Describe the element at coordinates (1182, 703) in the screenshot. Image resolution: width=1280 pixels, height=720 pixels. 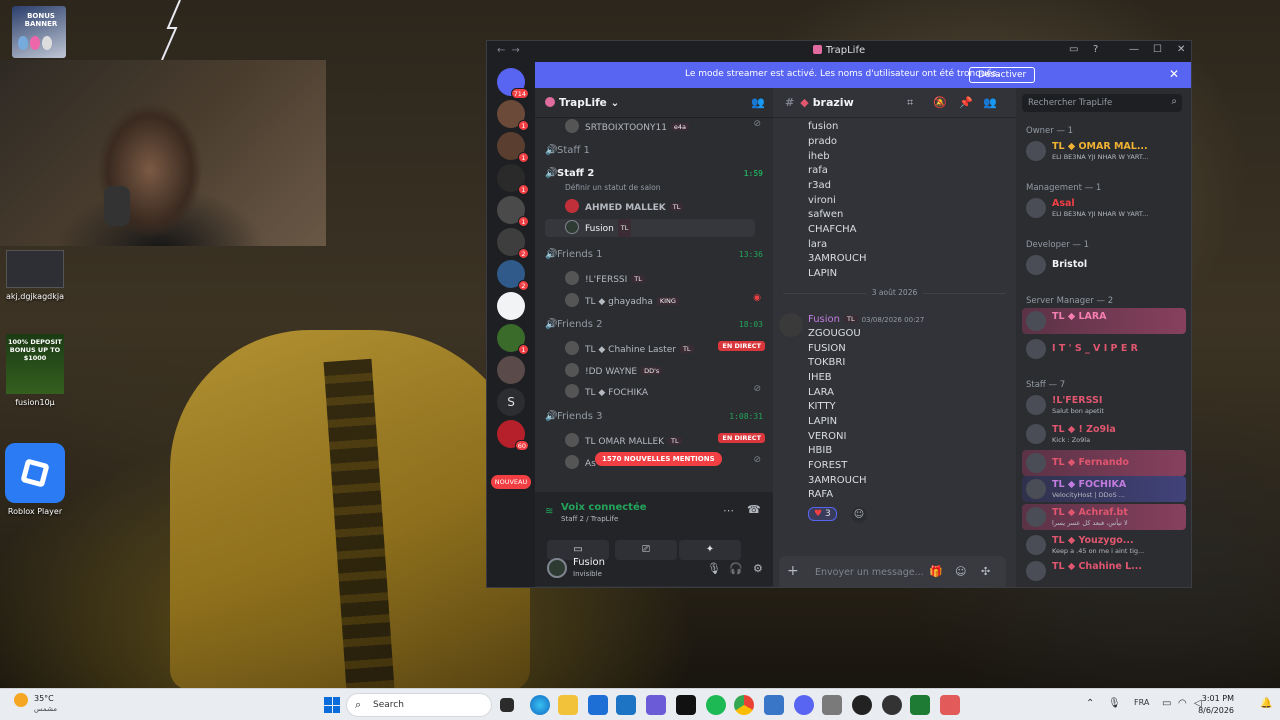
I see `wifi-icon: ◠` at that location.